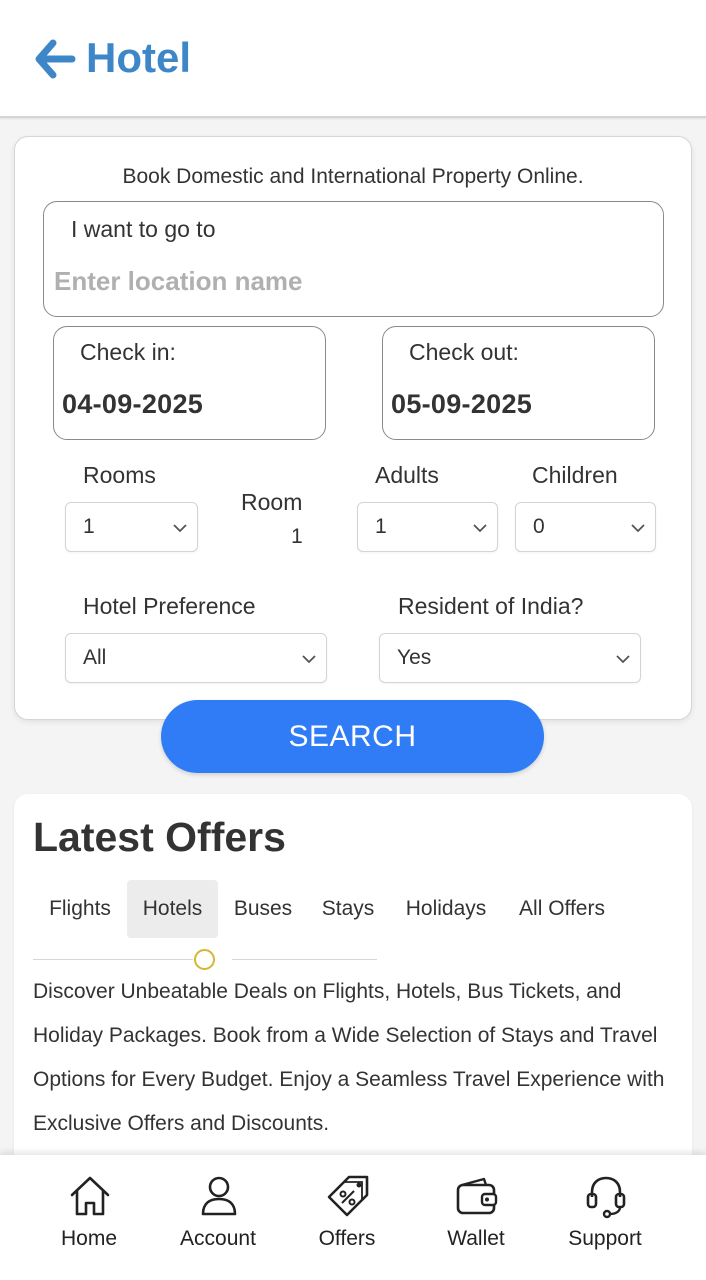  What do you see at coordinates (464, 352) in the screenshot?
I see `check-out-label: Check out:` at bounding box center [464, 352].